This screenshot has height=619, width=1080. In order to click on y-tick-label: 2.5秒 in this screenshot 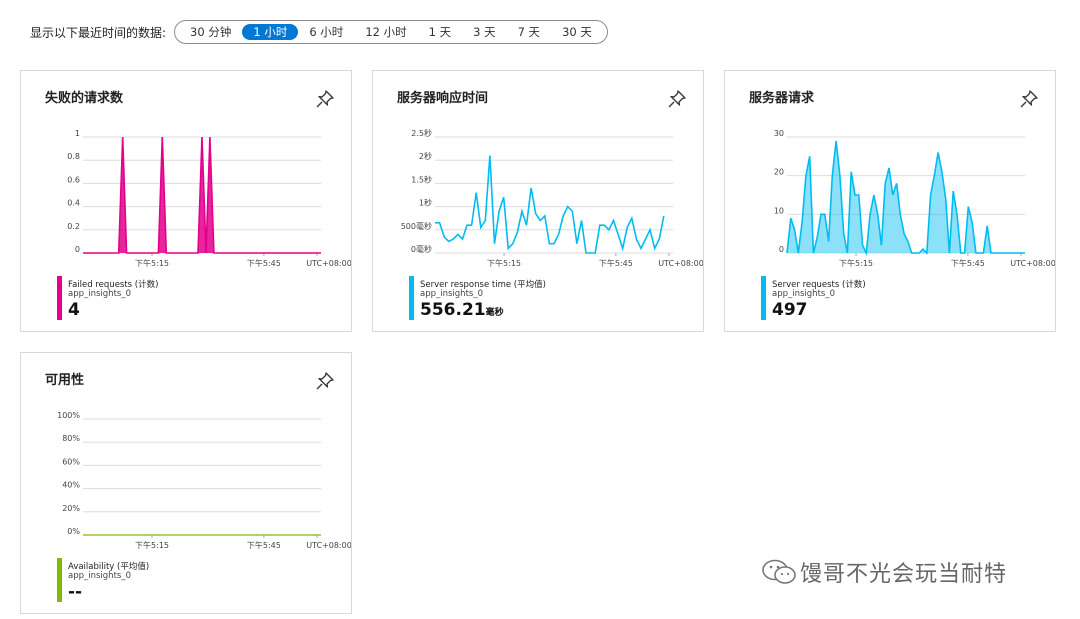, I will do `click(421, 133)`.